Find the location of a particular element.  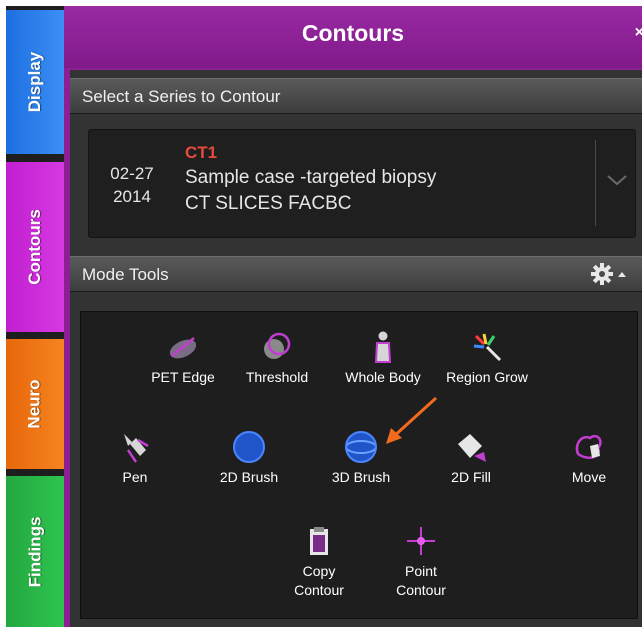

tool-label: Threshold is located at coordinates (277, 377).